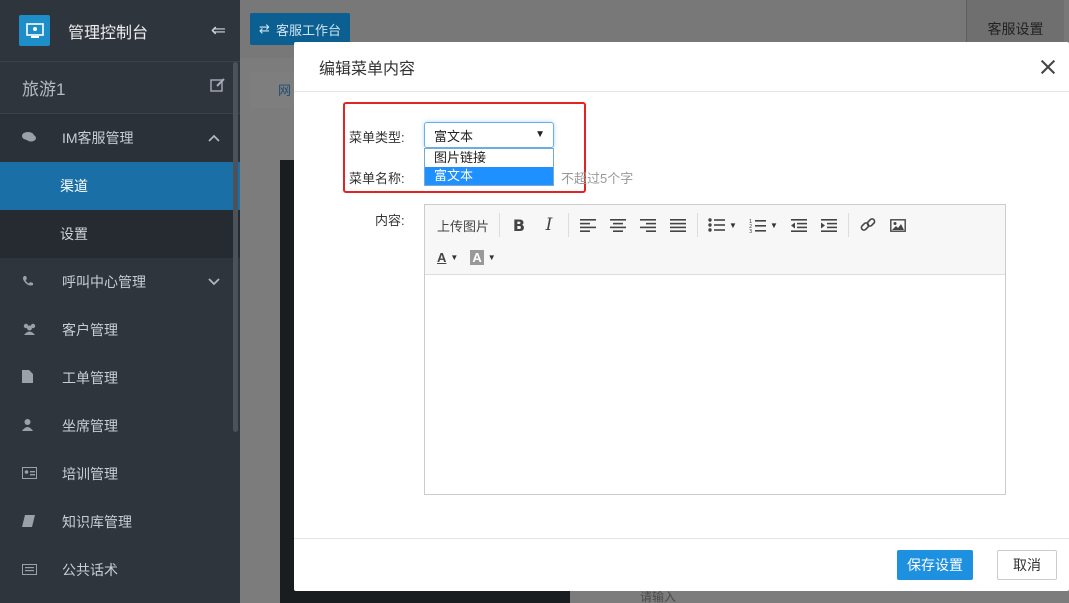  Describe the element at coordinates (34, 30) in the screenshot. I see `monitor-icon` at that location.